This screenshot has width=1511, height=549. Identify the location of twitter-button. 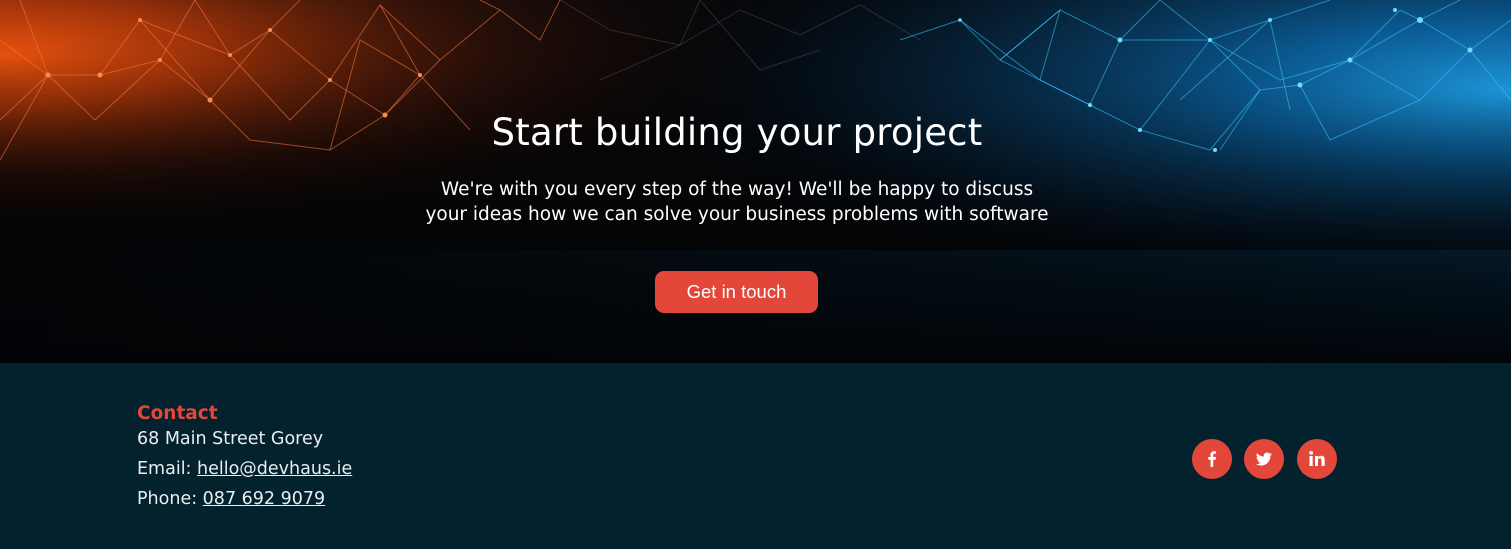
(1264, 459).